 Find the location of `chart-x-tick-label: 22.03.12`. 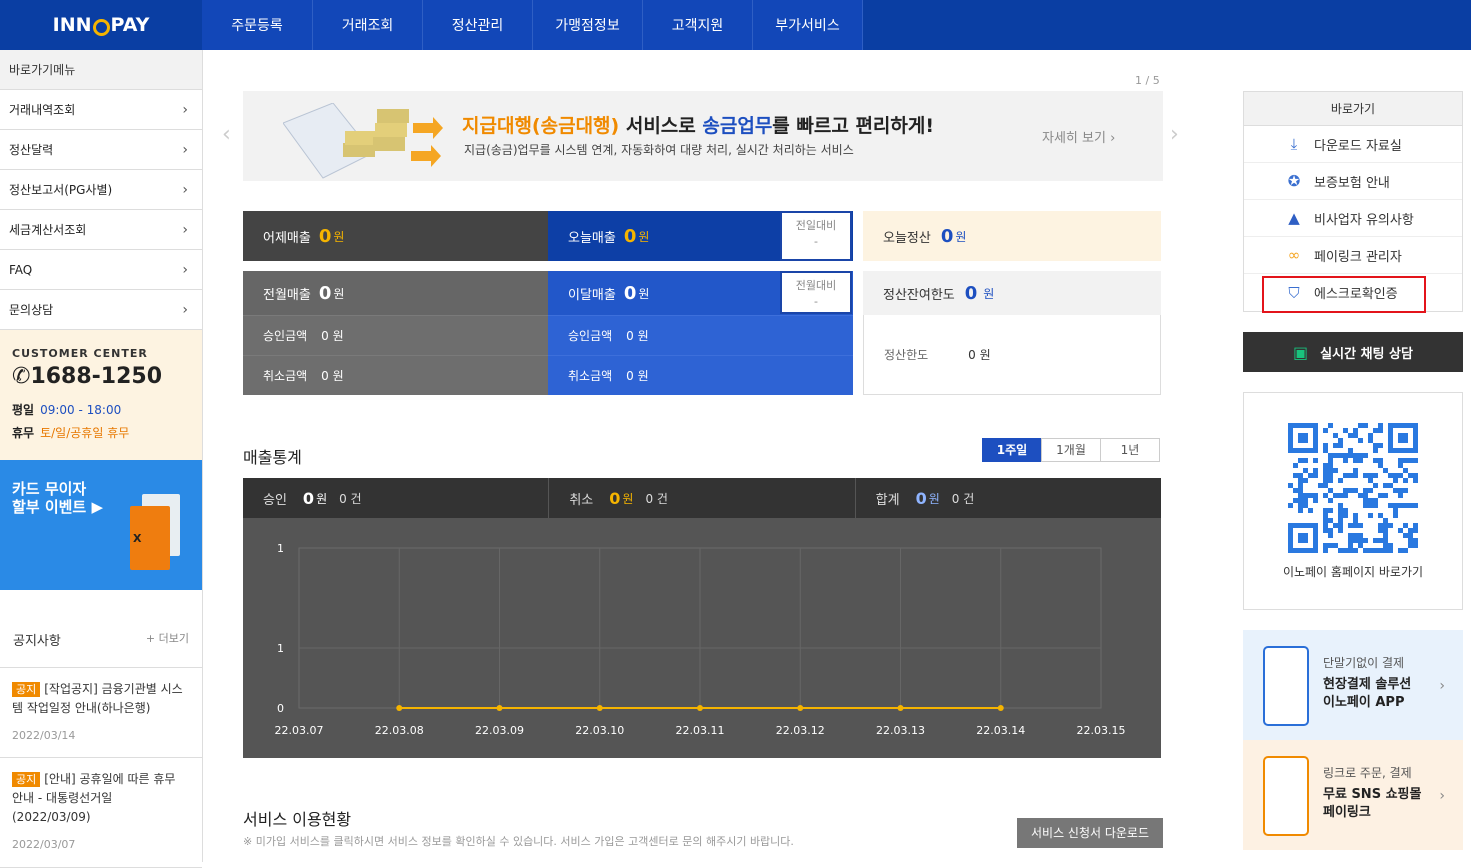

chart-x-tick-label: 22.03.12 is located at coordinates (800, 730).